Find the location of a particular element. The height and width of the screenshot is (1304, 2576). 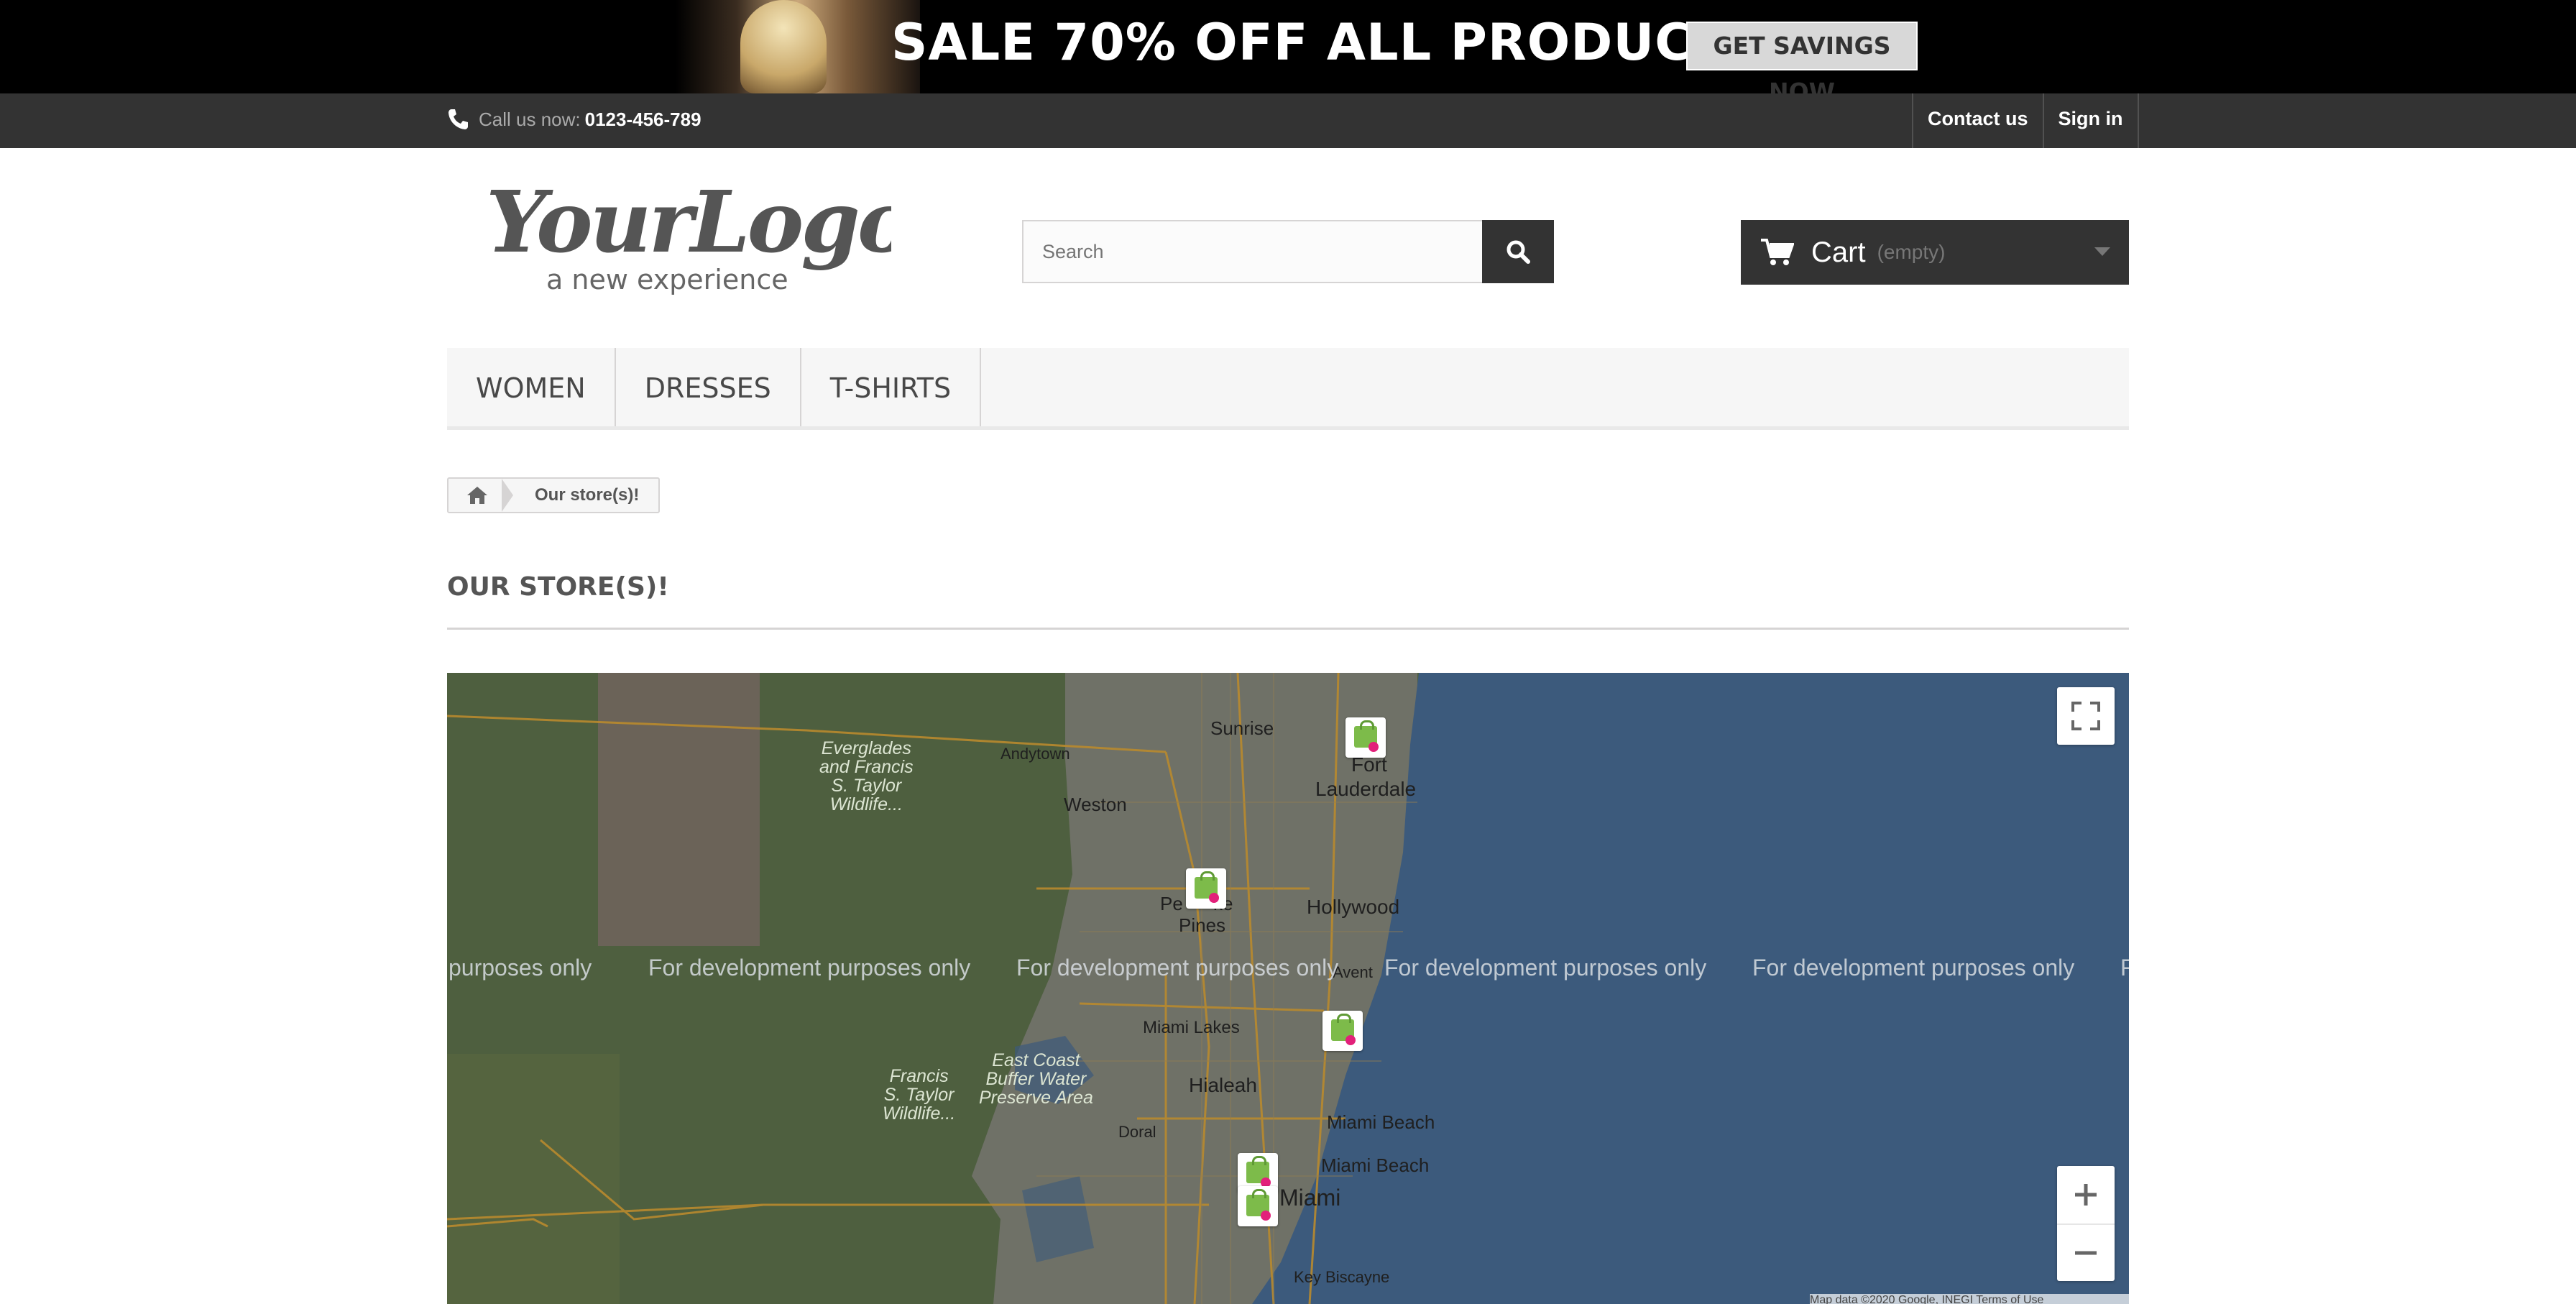

plus-icon is located at coordinates (2086, 1195).